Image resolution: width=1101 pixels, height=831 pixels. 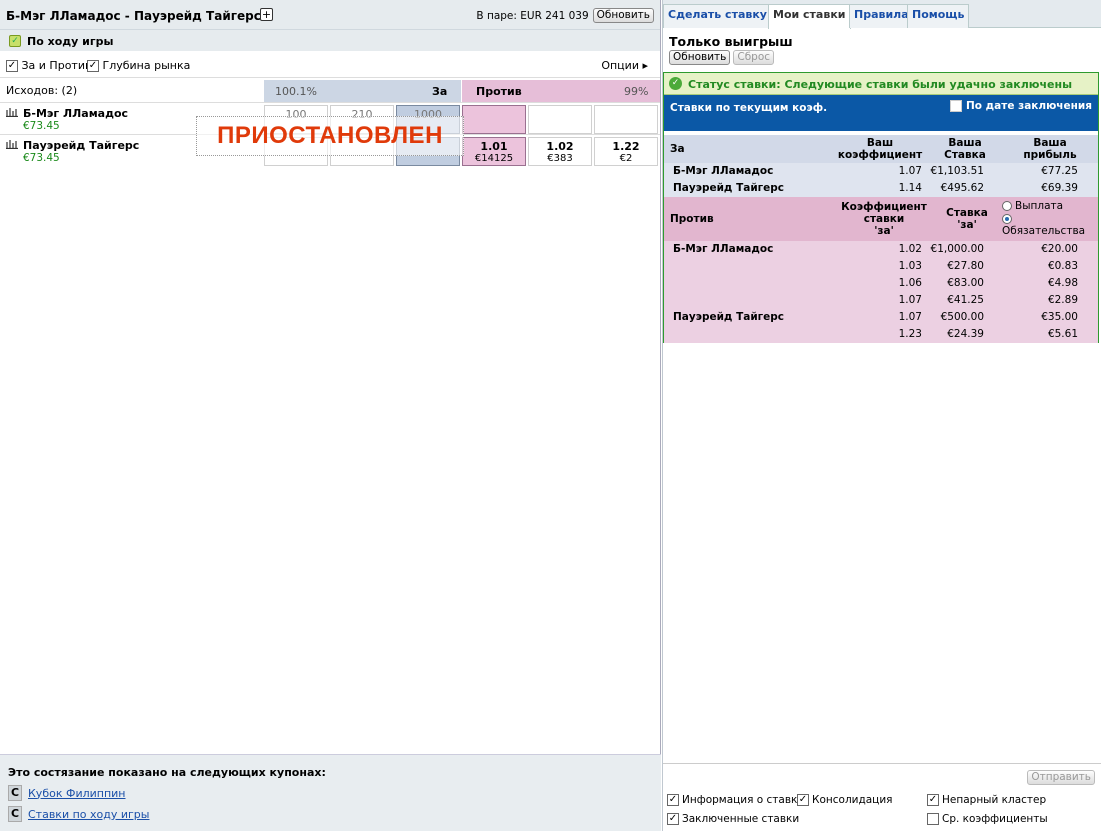 I want to click on bet-liability: €20.00, so click(x=1059, y=249).